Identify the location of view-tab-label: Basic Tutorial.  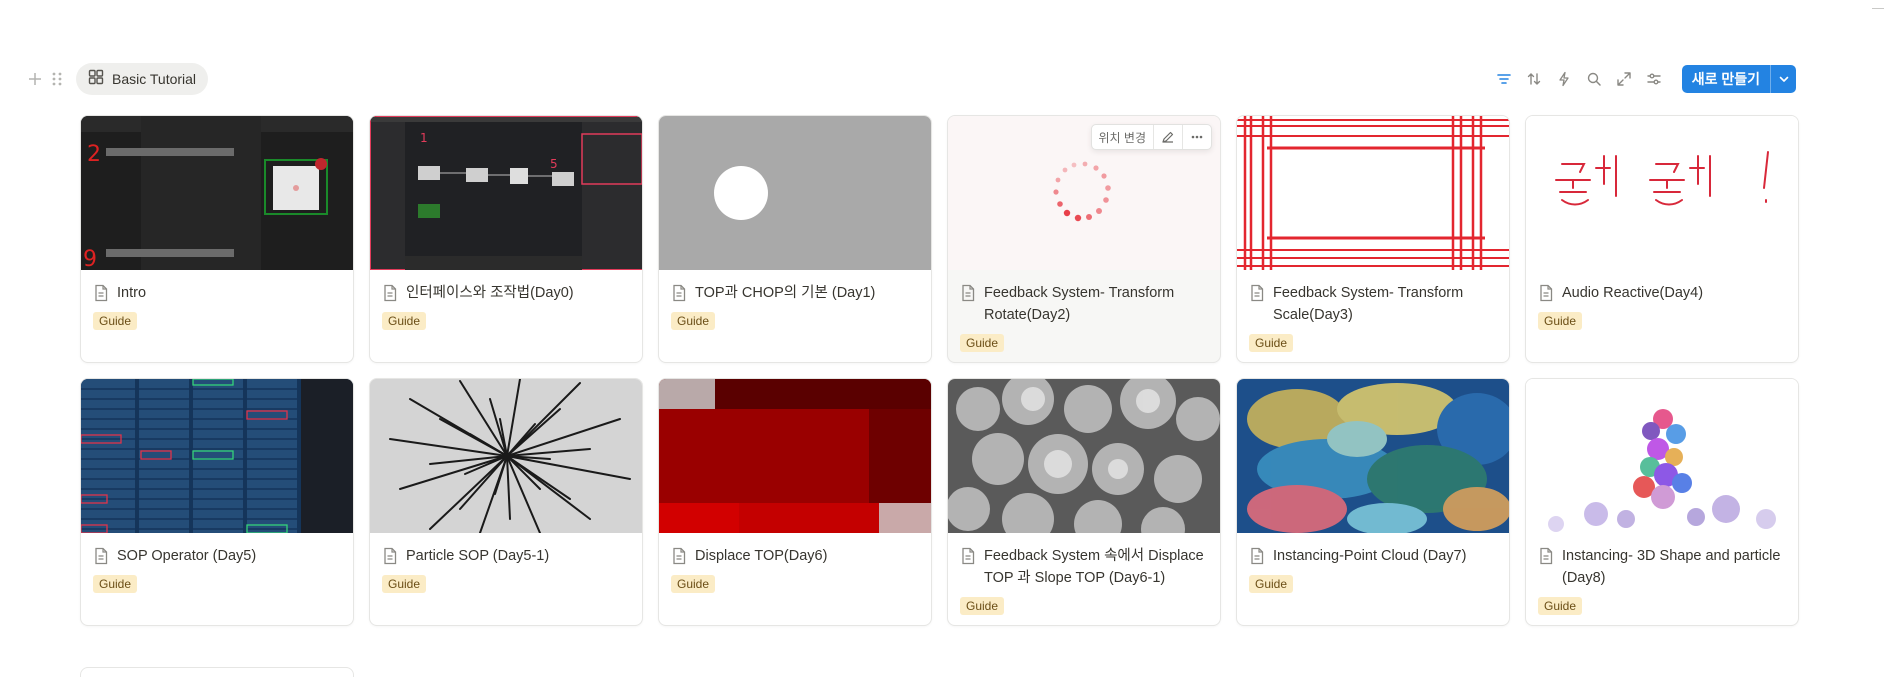
(154, 79).